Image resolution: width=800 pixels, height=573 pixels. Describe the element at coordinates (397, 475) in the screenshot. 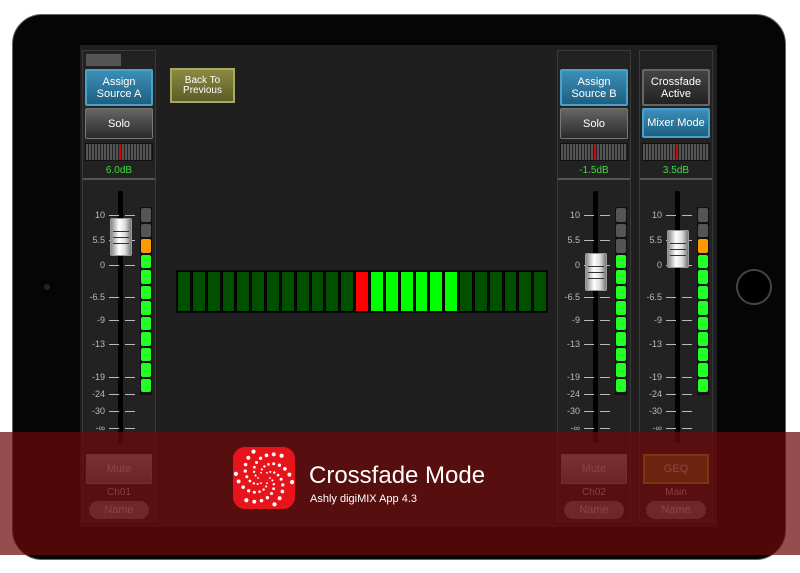

I see `banner-title: Crossfade Mode` at that location.